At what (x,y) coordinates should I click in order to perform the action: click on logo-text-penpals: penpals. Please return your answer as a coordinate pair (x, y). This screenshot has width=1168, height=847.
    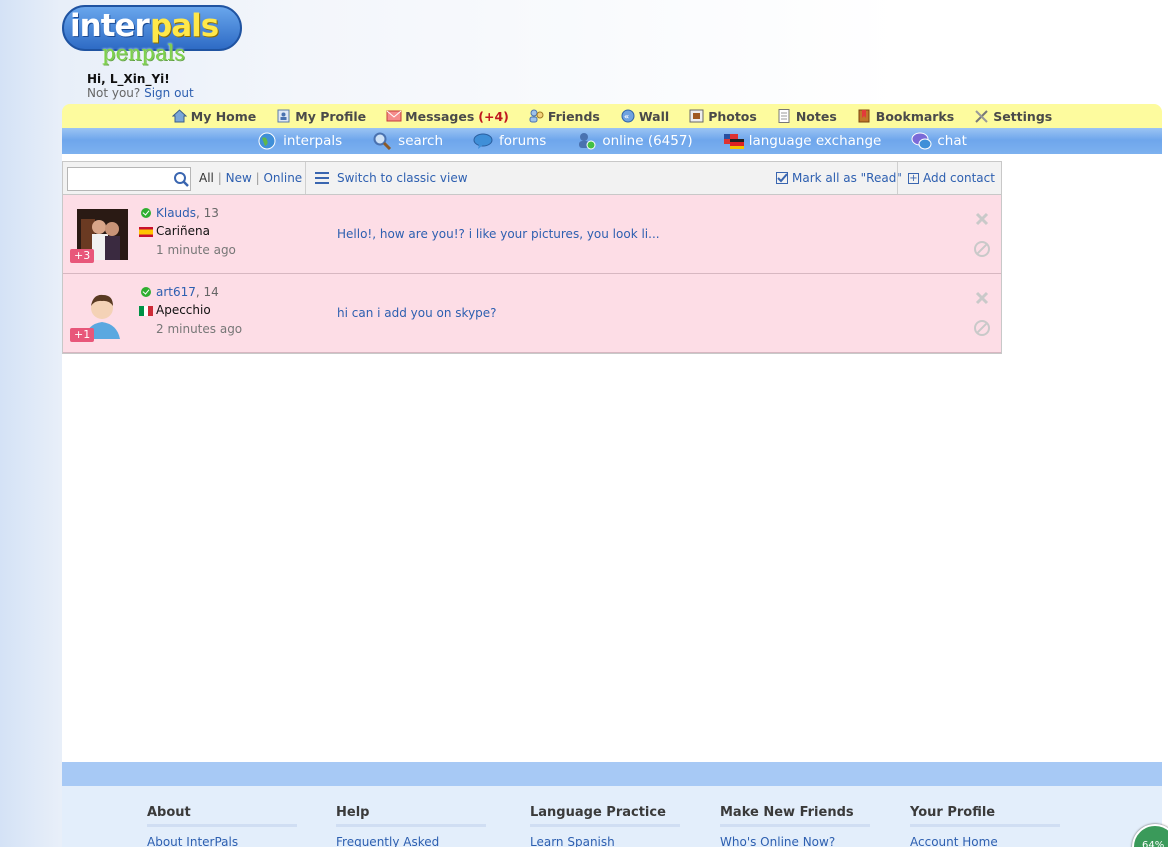
    Looking at the image, I should click on (143, 53).